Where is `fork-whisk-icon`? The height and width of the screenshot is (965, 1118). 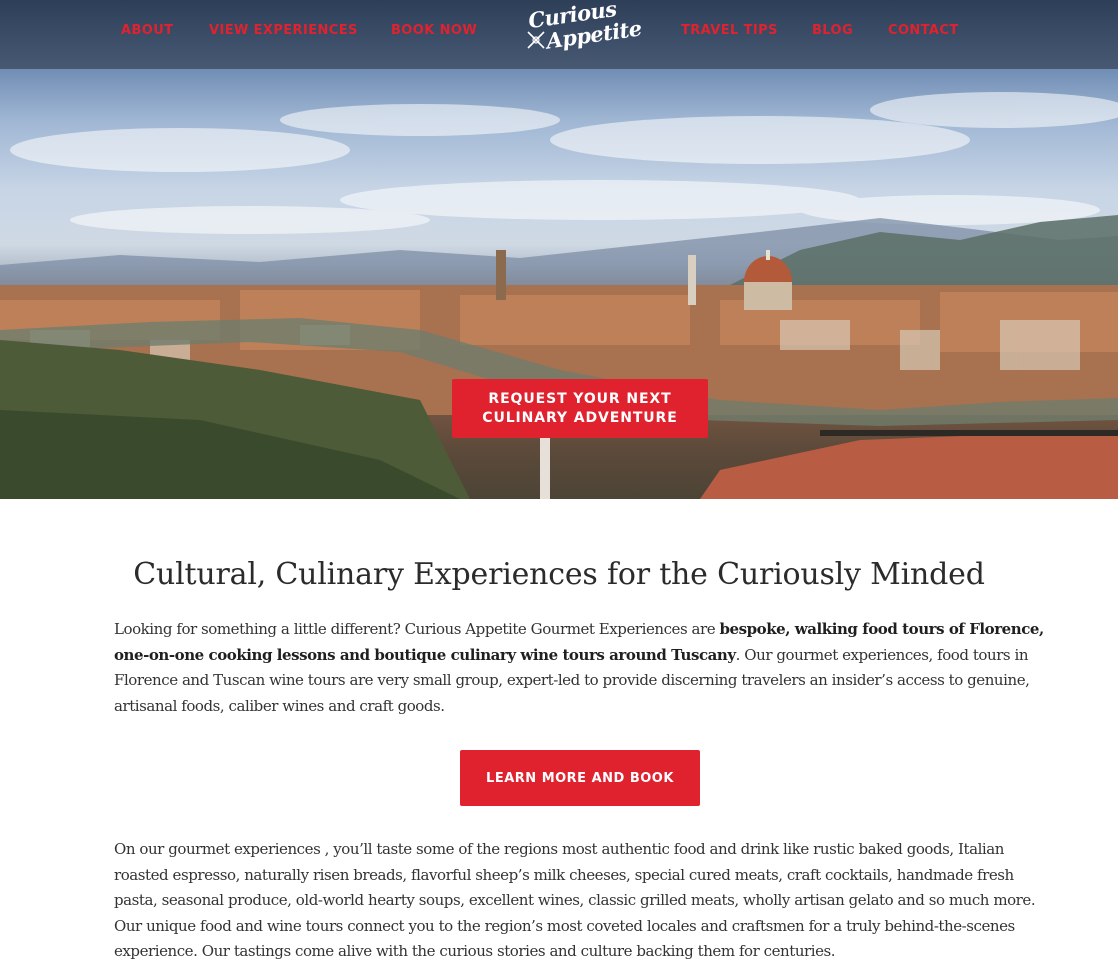
fork-whisk-icon is located at coordinates (536, 40).